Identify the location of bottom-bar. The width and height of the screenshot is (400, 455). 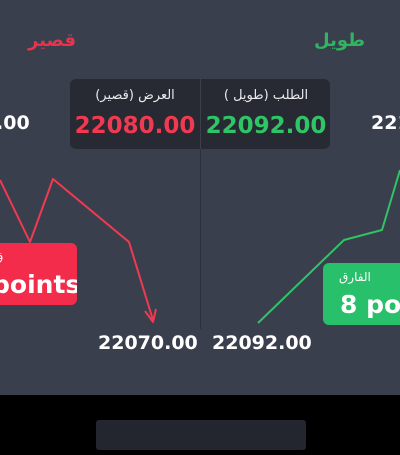
(201, 435).